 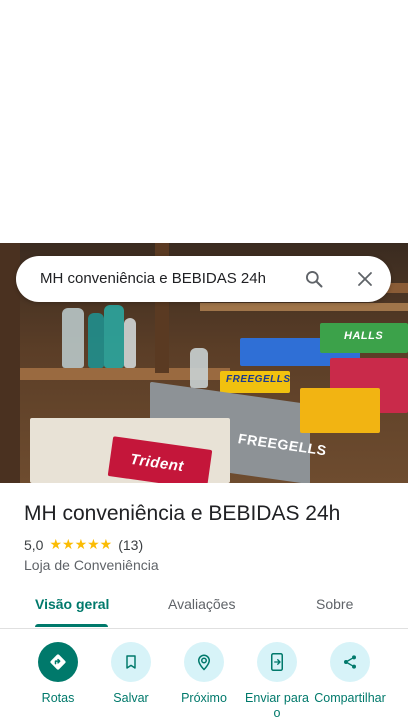 What do you see at coordinates (182, 513) in the screenshot?
I see `place-title: MH conveniência e BEBIDAS 24h` at bounding box center [182, 513].